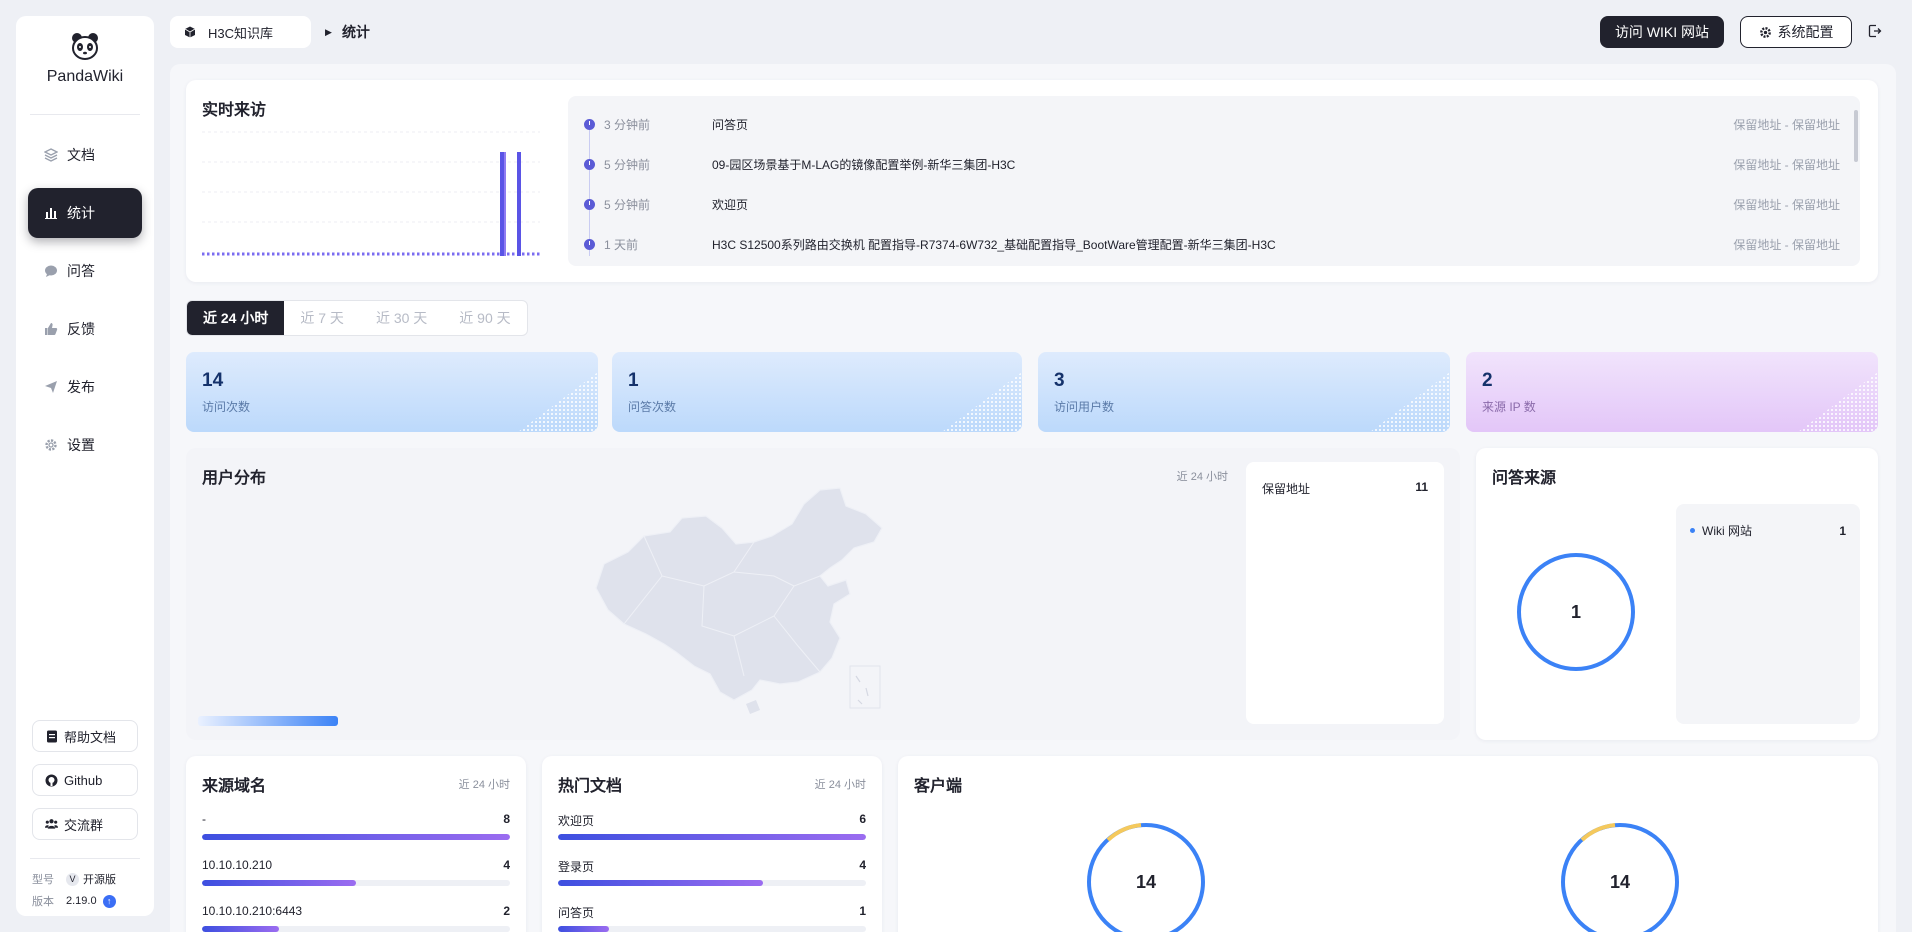 The image size is (1912, 932). Describe the element at coordinates (51, 155) in the screenshot. I see `layers-icon` at that location.